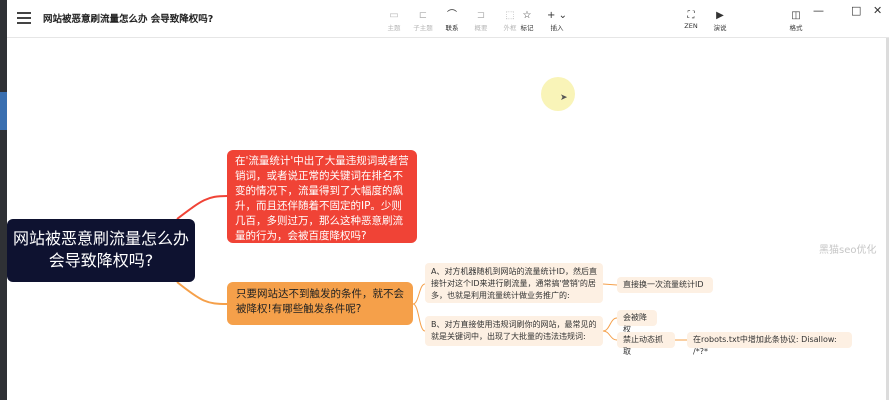  What do you see at coordinates (3, 200) in the screenshot?
I see `left-window-edge` at bounding box center [3, 200].